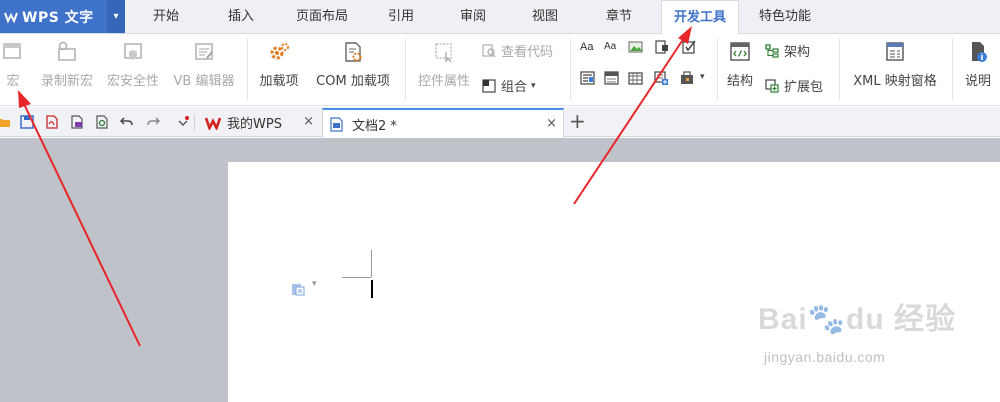 The height and width of the screenshot is (402, 1000). What do you see at coordinates (611, 78) in the screenshot?
I see `dropdown-list-control-icon` at bounding box center [611, 78].